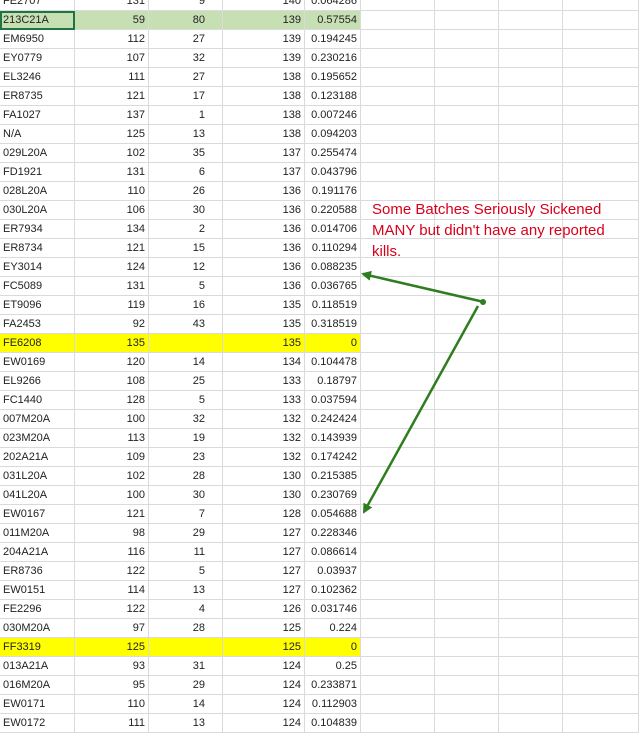 This screenshot has width=639, height=733. I want to click on ratio-cell: 0, so click(333, 647).